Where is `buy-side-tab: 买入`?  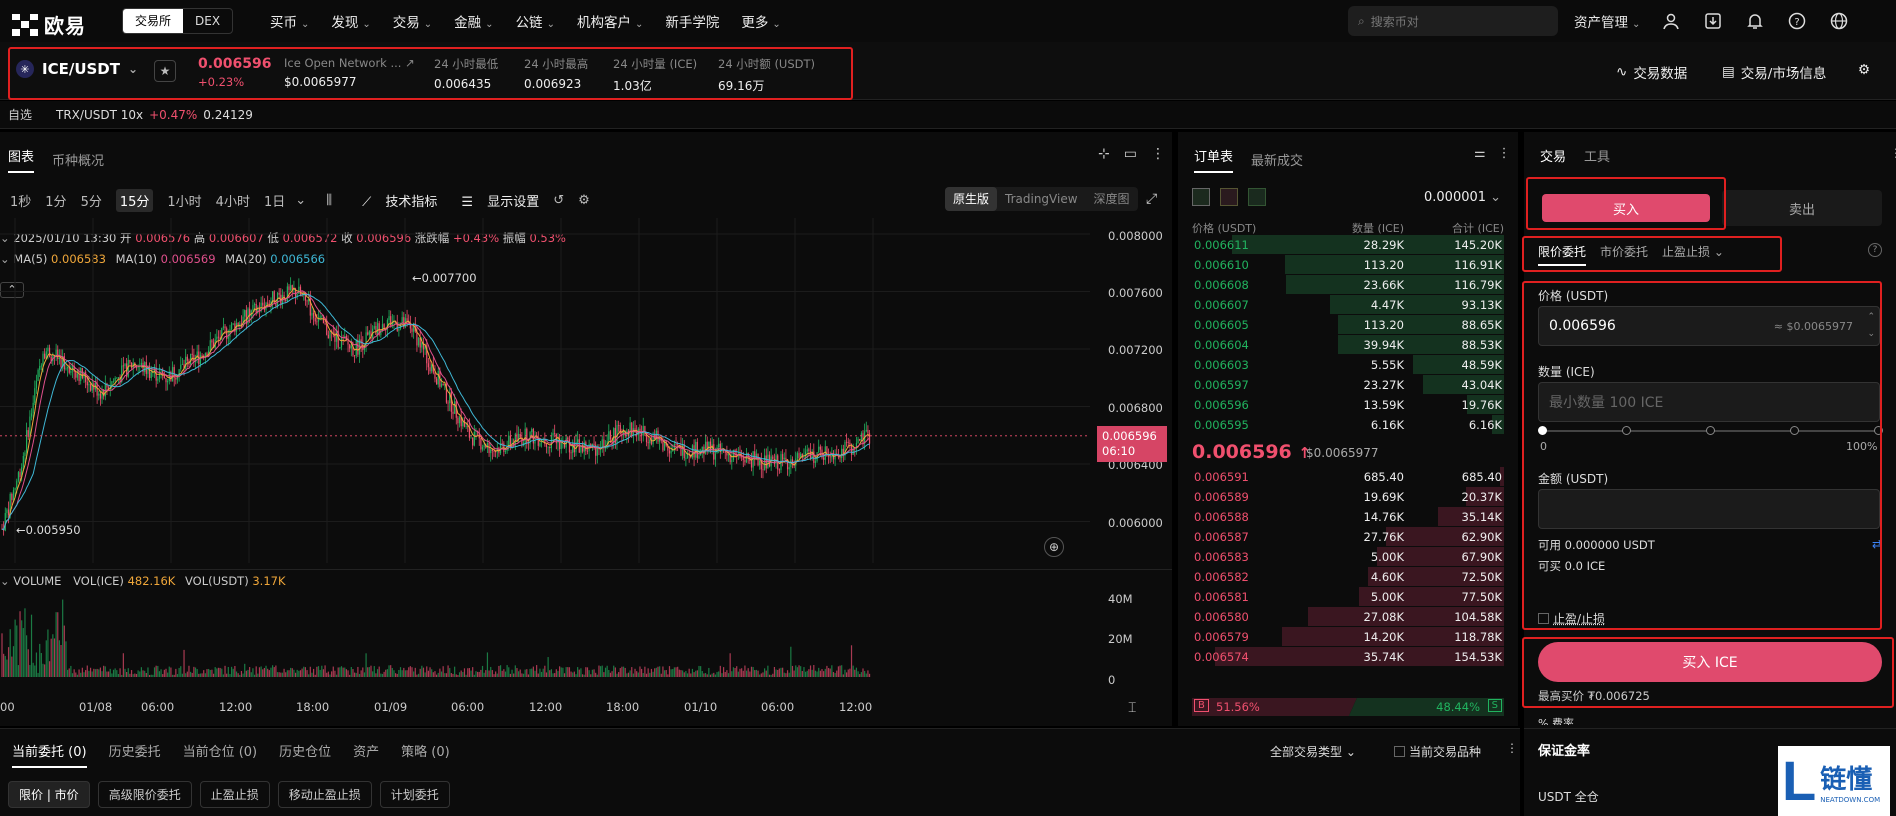
buy-side-tab: 买入 is located at coordinates (1626, 208).